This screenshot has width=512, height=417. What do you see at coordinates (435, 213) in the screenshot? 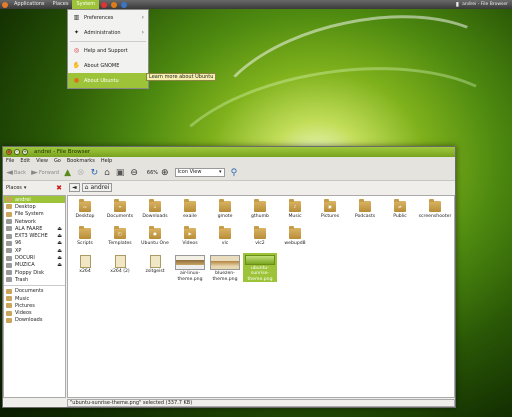
I see `file-item: screenshooter` at bounding box center [435, 213].